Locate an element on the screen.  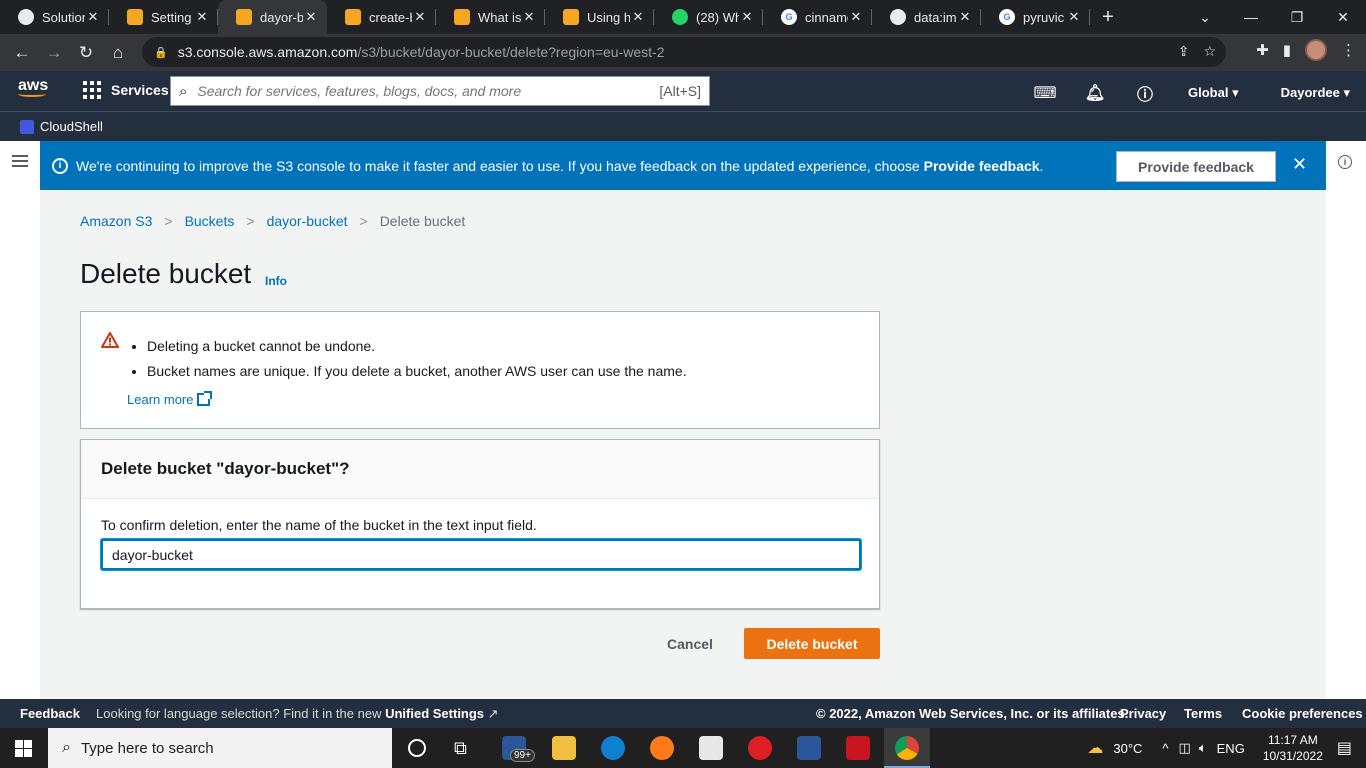
footer-terms-link: Terms is located at coordinates (1203, 713).